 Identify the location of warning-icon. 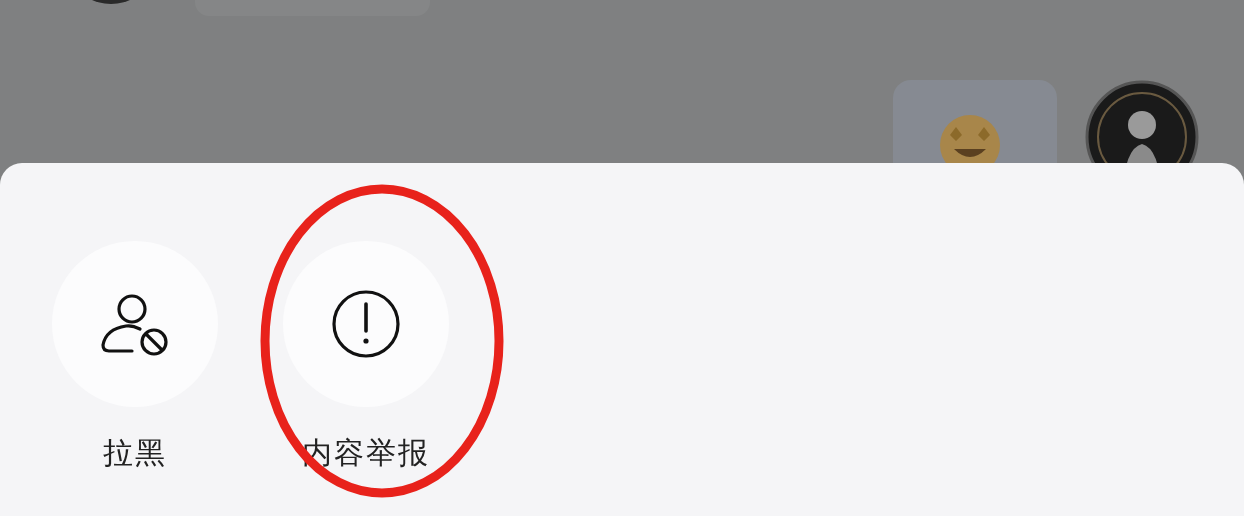
(366, 324).